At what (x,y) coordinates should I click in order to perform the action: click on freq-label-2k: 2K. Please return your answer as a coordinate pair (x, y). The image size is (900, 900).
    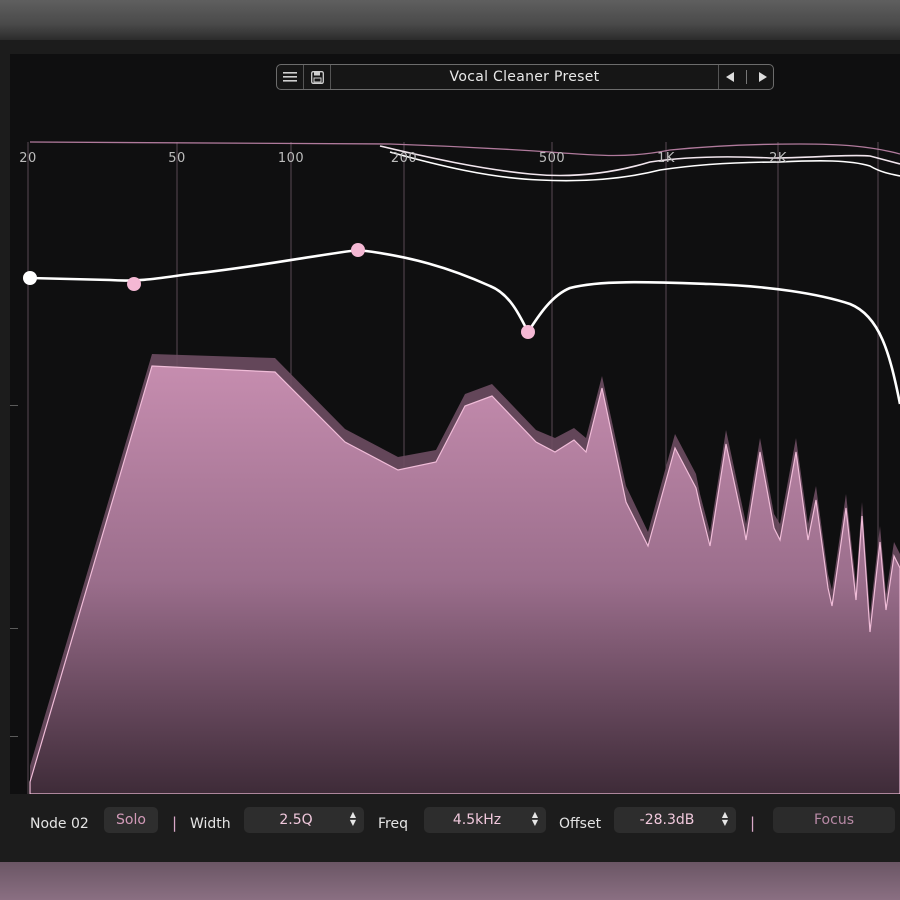
    Looking at the image, I should click on (778, 158).